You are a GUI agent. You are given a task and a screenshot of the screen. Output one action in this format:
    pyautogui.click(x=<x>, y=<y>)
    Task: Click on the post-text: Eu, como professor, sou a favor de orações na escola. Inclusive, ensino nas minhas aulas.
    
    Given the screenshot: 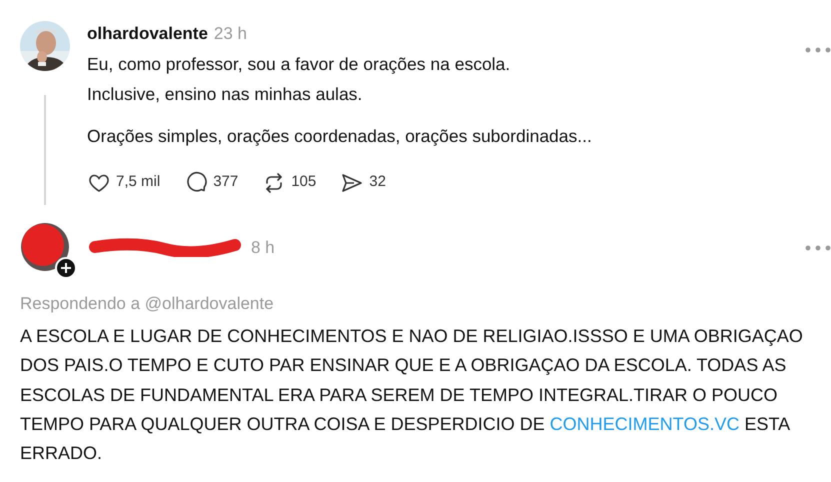 What is the action you would take?
    pyautogui.click(x=299, y=79)
    